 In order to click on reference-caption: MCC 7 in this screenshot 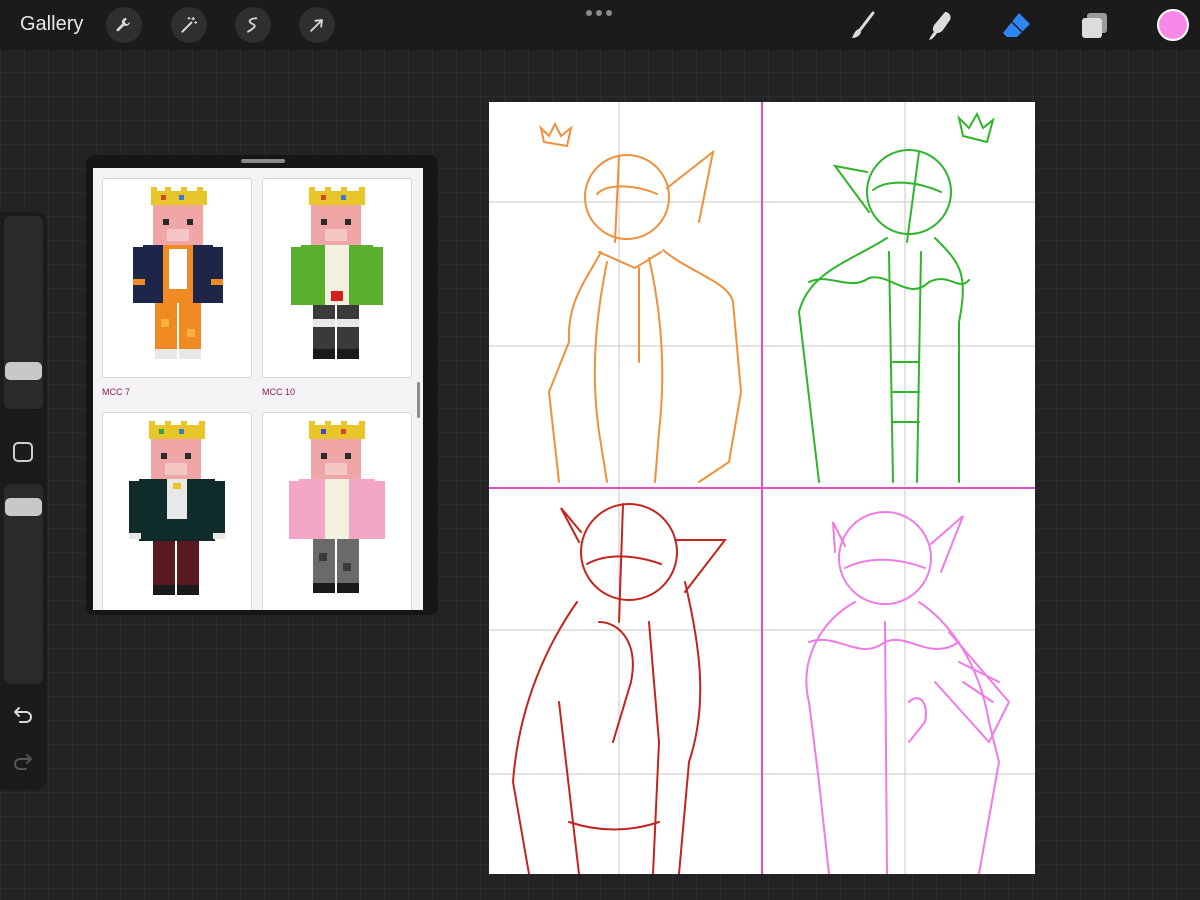, I will do `click(116, 392)`.